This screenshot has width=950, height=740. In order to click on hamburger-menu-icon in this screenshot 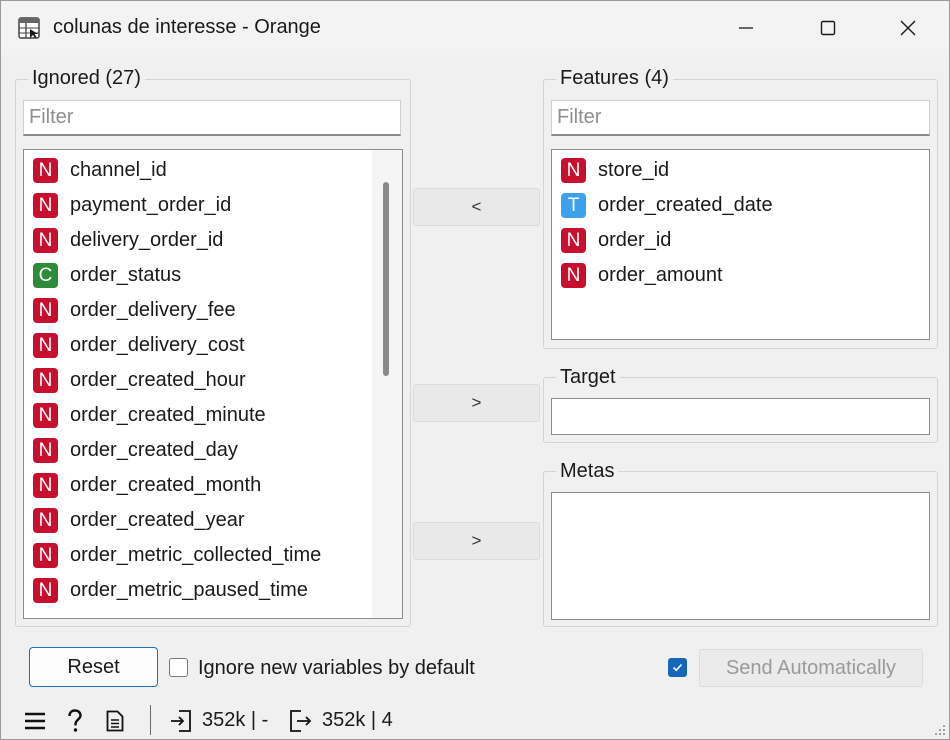, I will do `click(35, 721)`.